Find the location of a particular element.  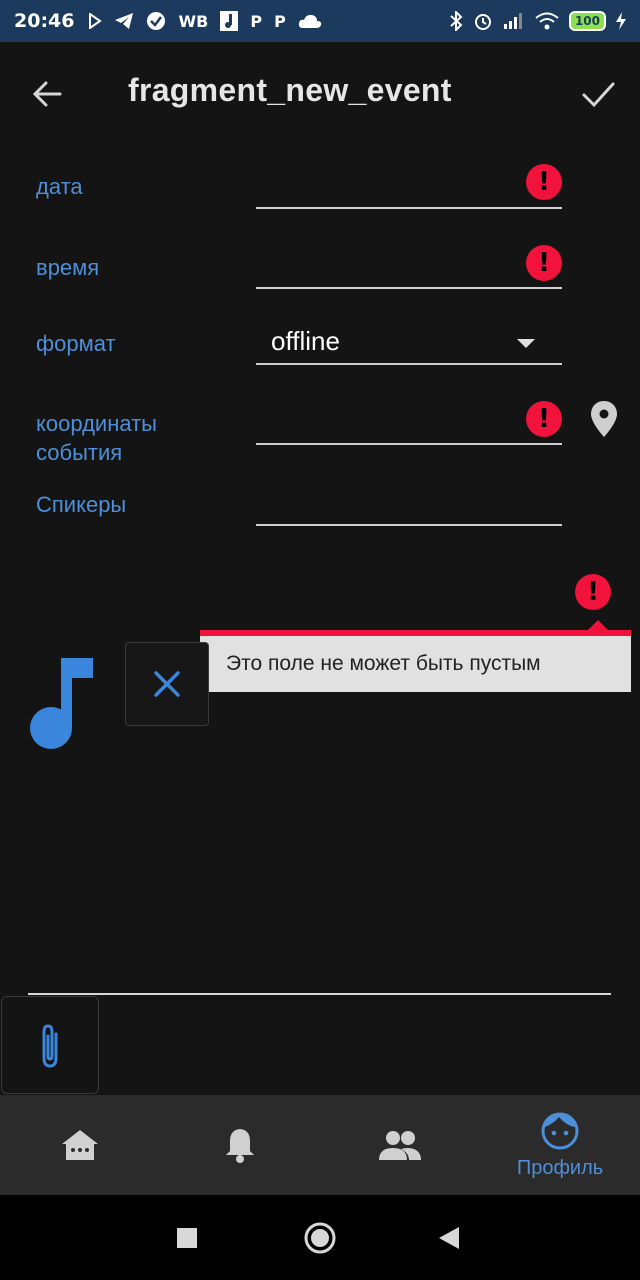

bell-icon is located at coordinates (240, 1146).